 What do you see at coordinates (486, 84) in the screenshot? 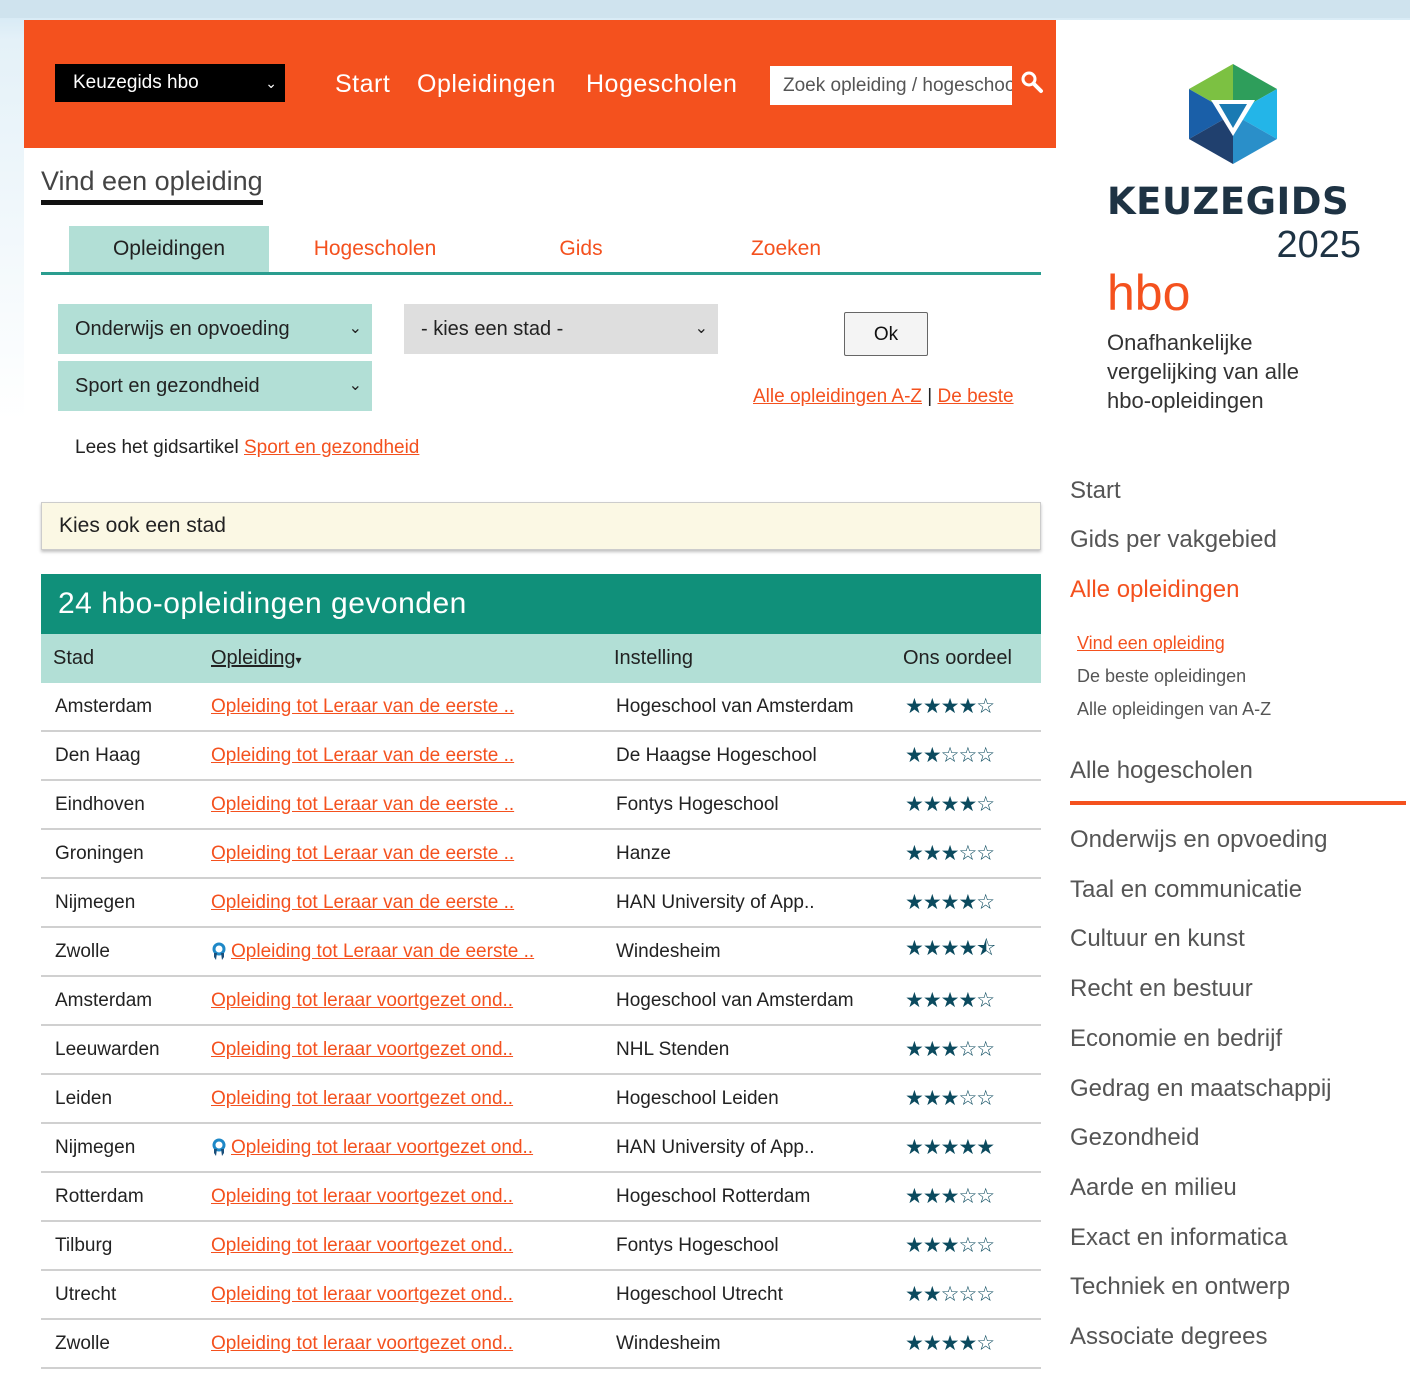
I see `nav-opleidingen: Opleidingen` at bounding box center [486, 84].